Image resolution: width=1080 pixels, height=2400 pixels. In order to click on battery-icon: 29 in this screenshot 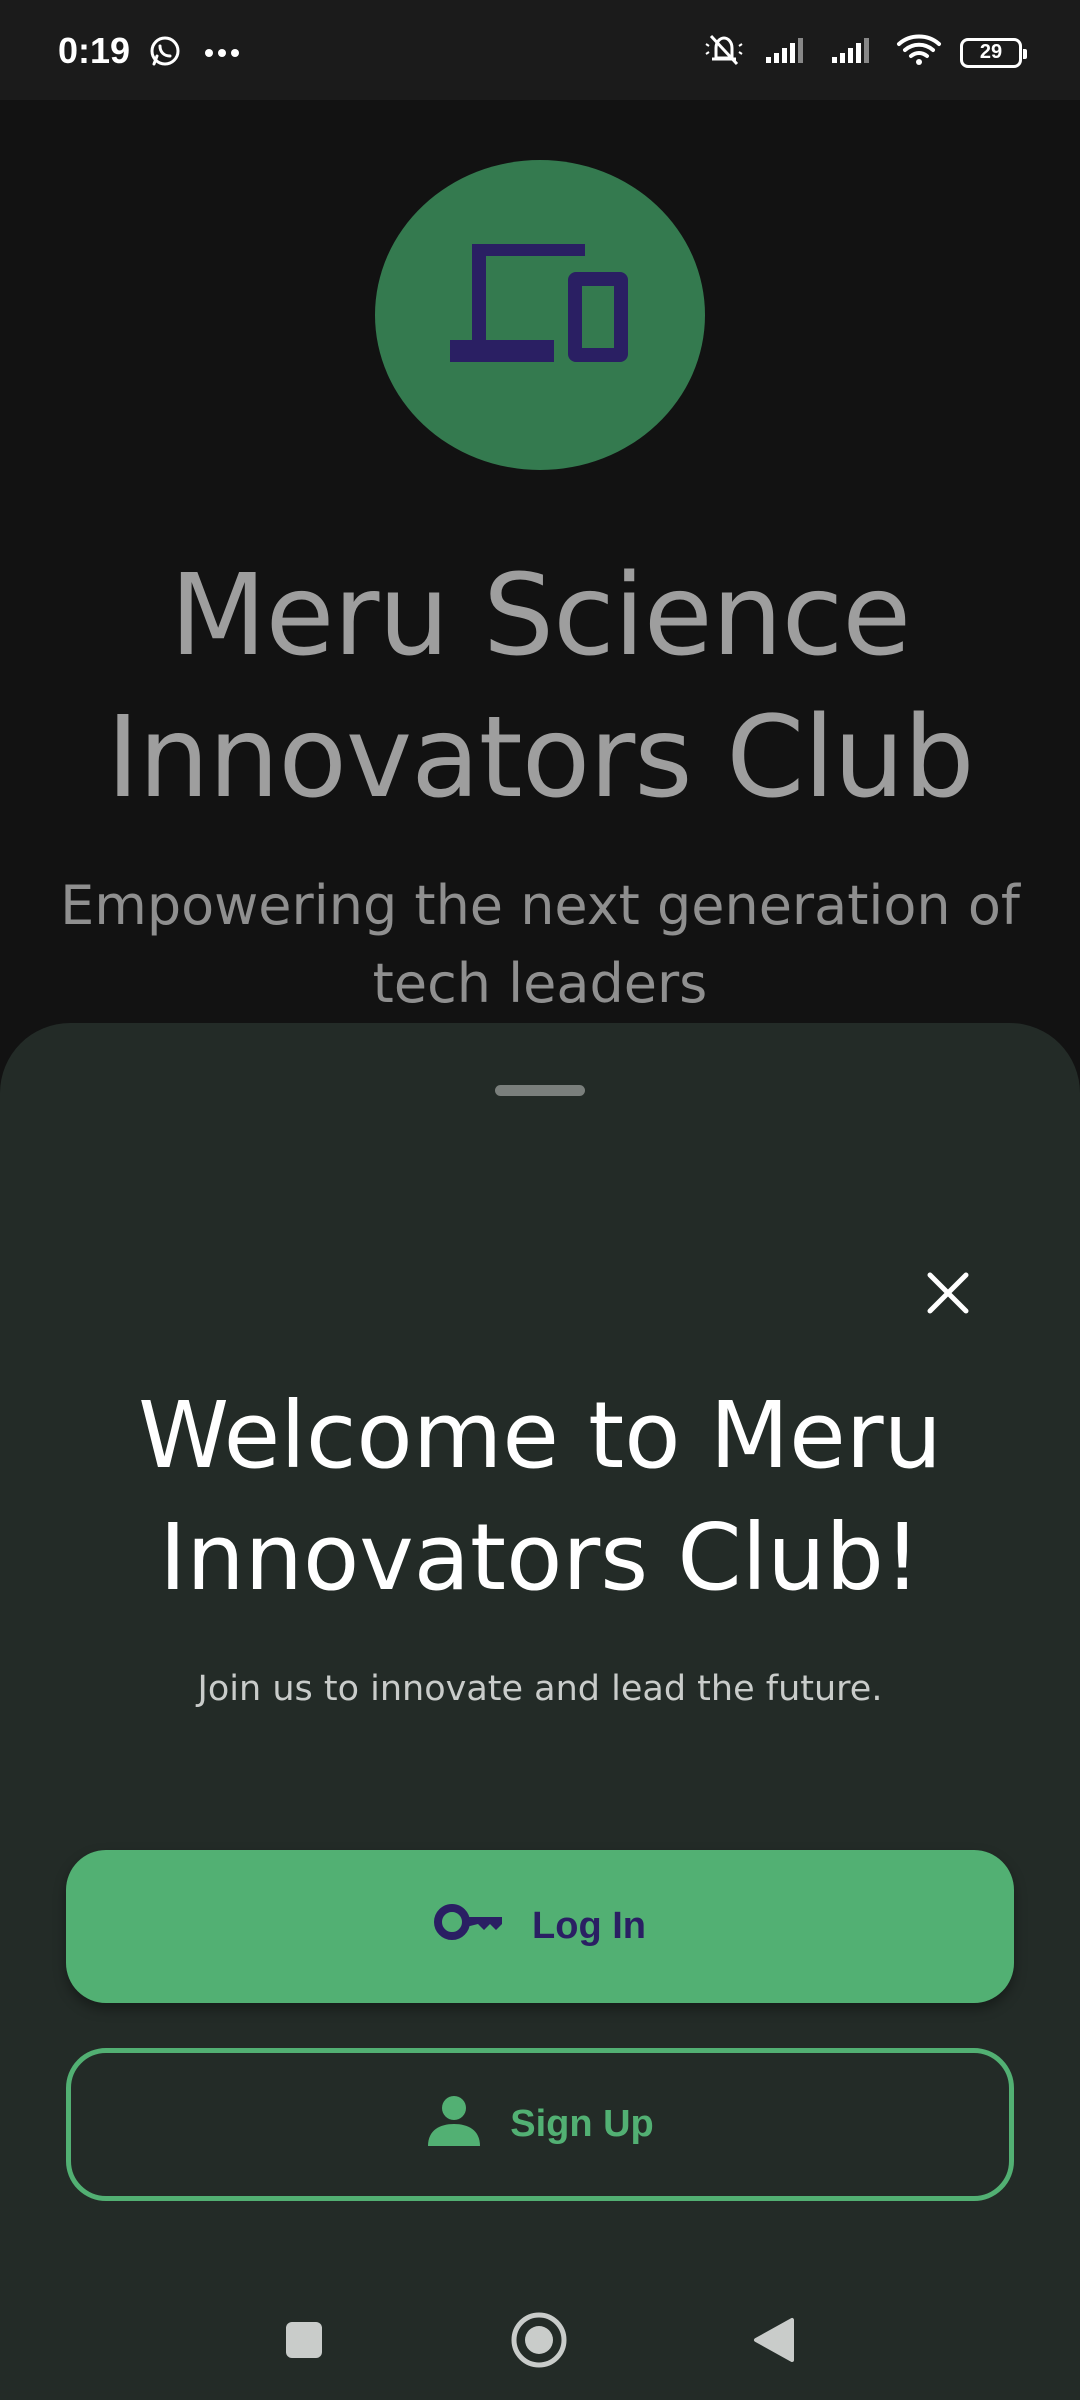, I will do `click(993, 52)`.